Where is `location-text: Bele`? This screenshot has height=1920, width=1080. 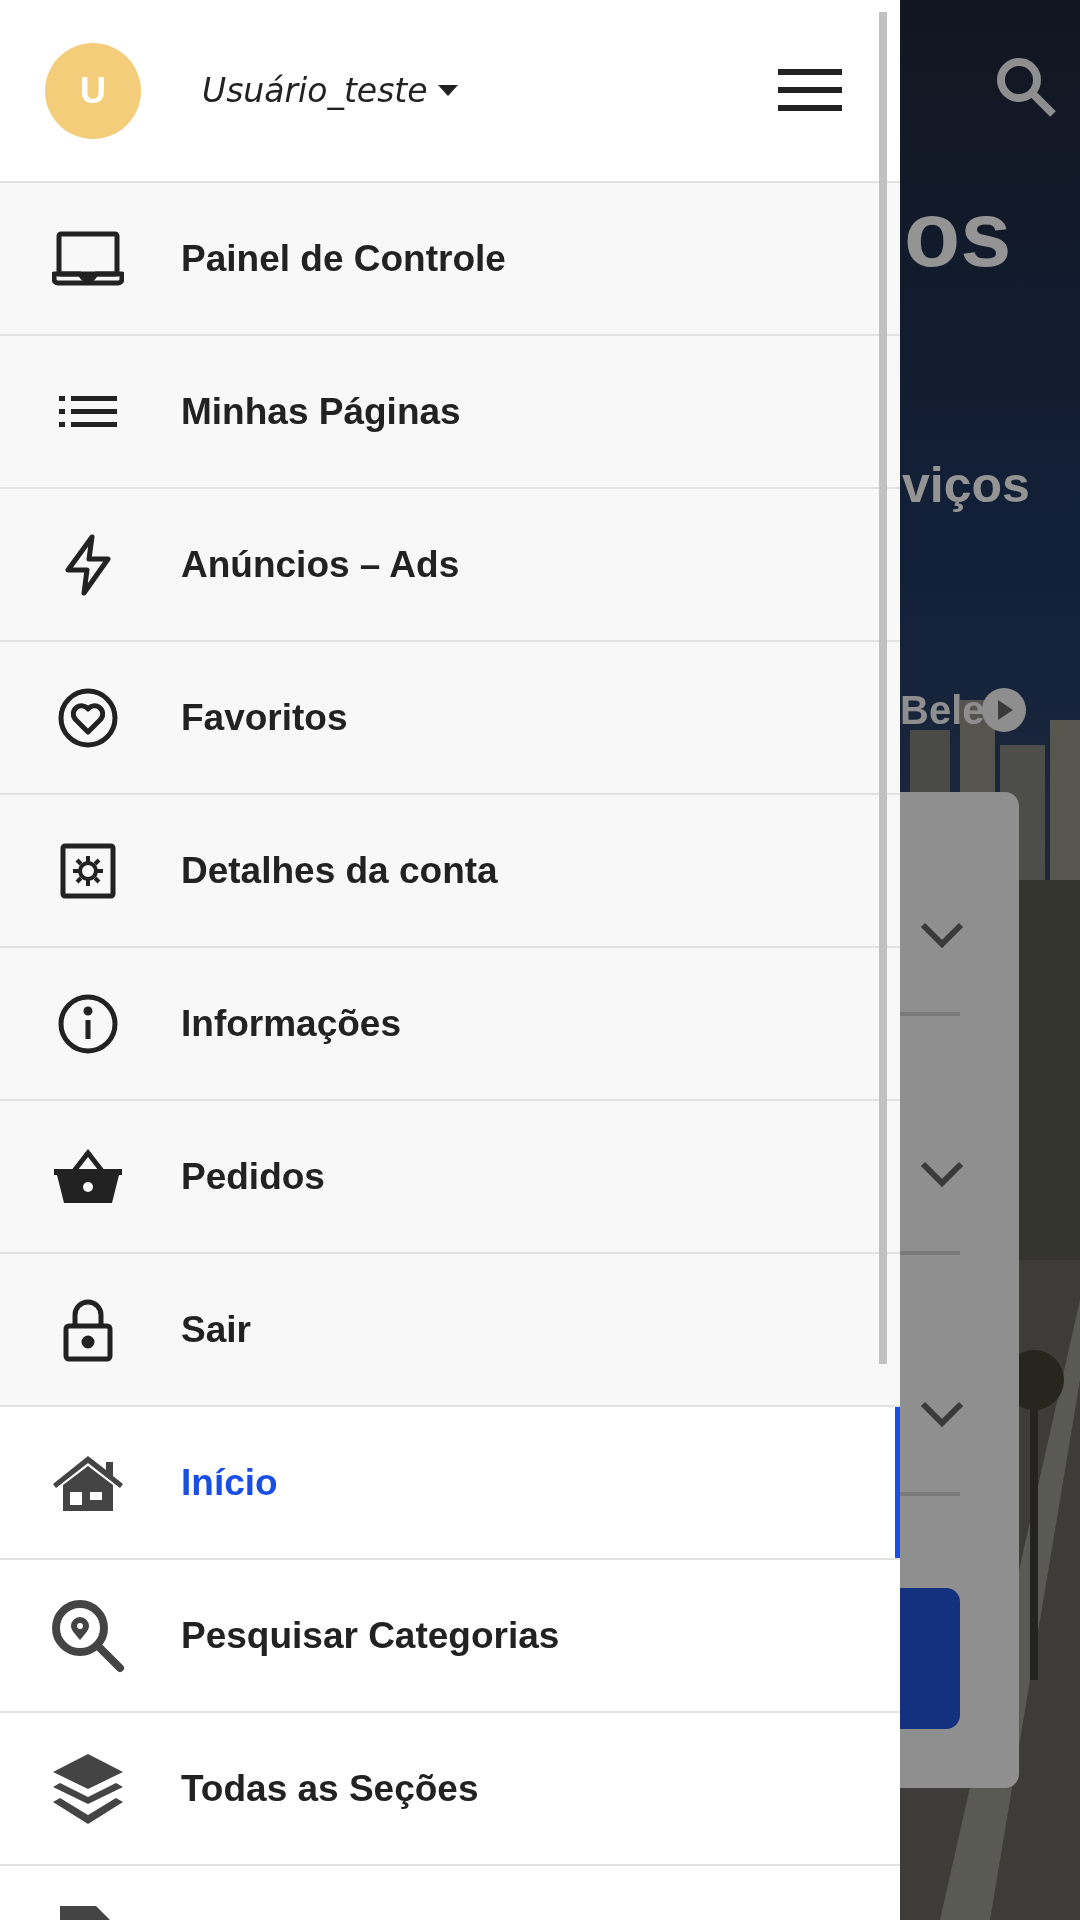
location-text: Bele is located at coordinates (942, 710).